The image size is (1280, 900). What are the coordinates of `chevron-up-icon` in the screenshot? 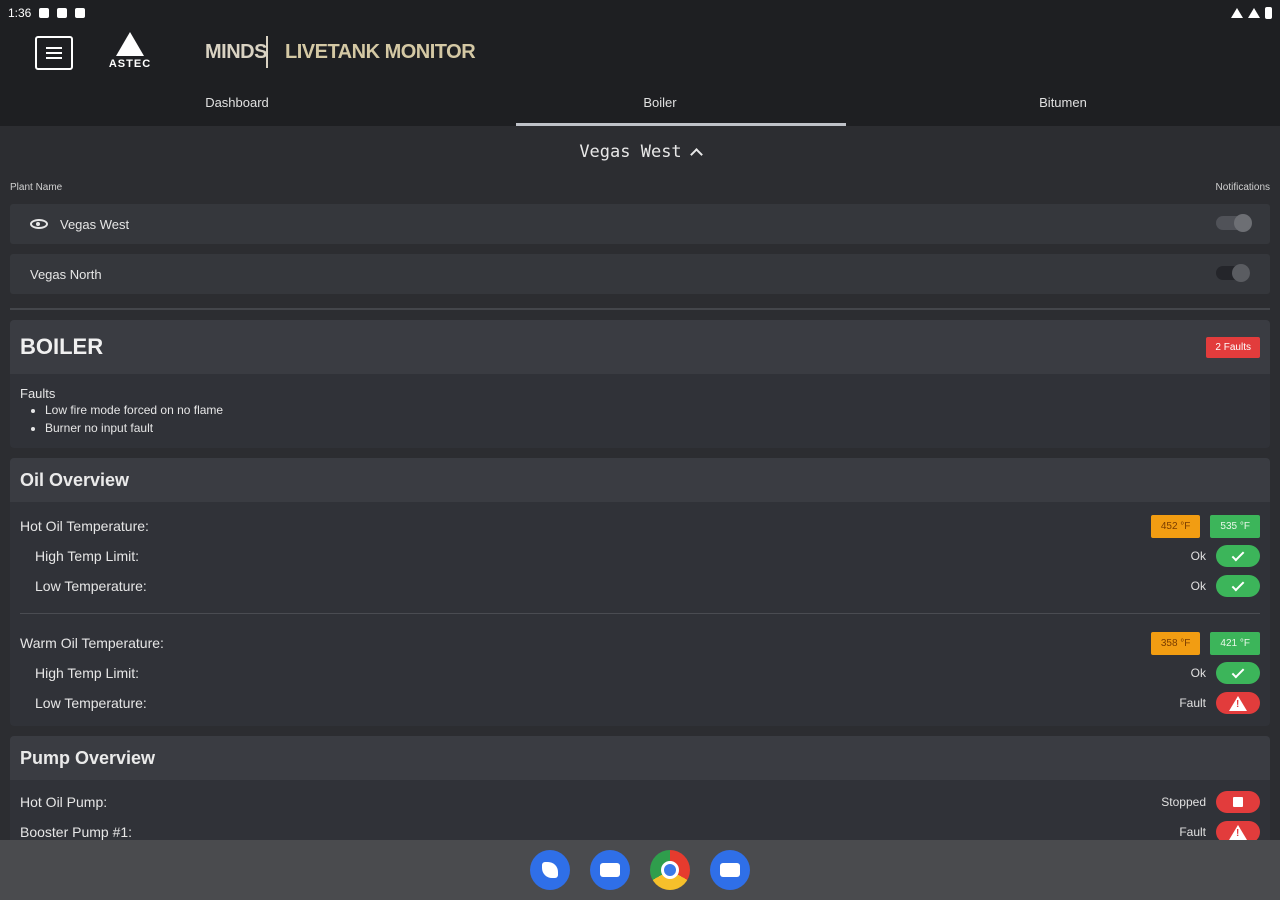 It's located at (696, 154).